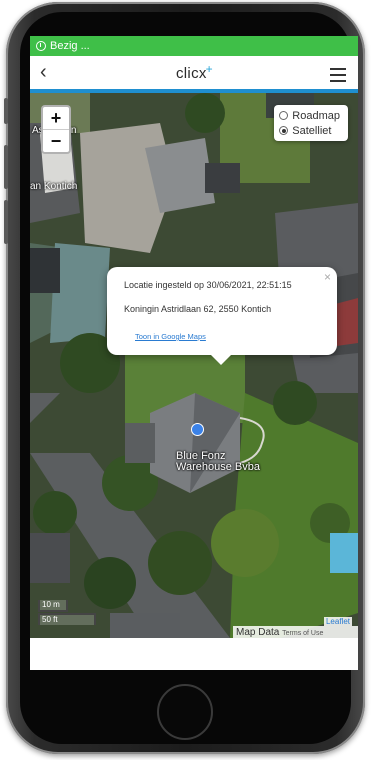 This screenshot has height=760, width=371. What do you see at coordinates (170, 336) in the screenshot?
I see `google-maps-link: Toon in Google Maps` at bounding box center [170, 336].